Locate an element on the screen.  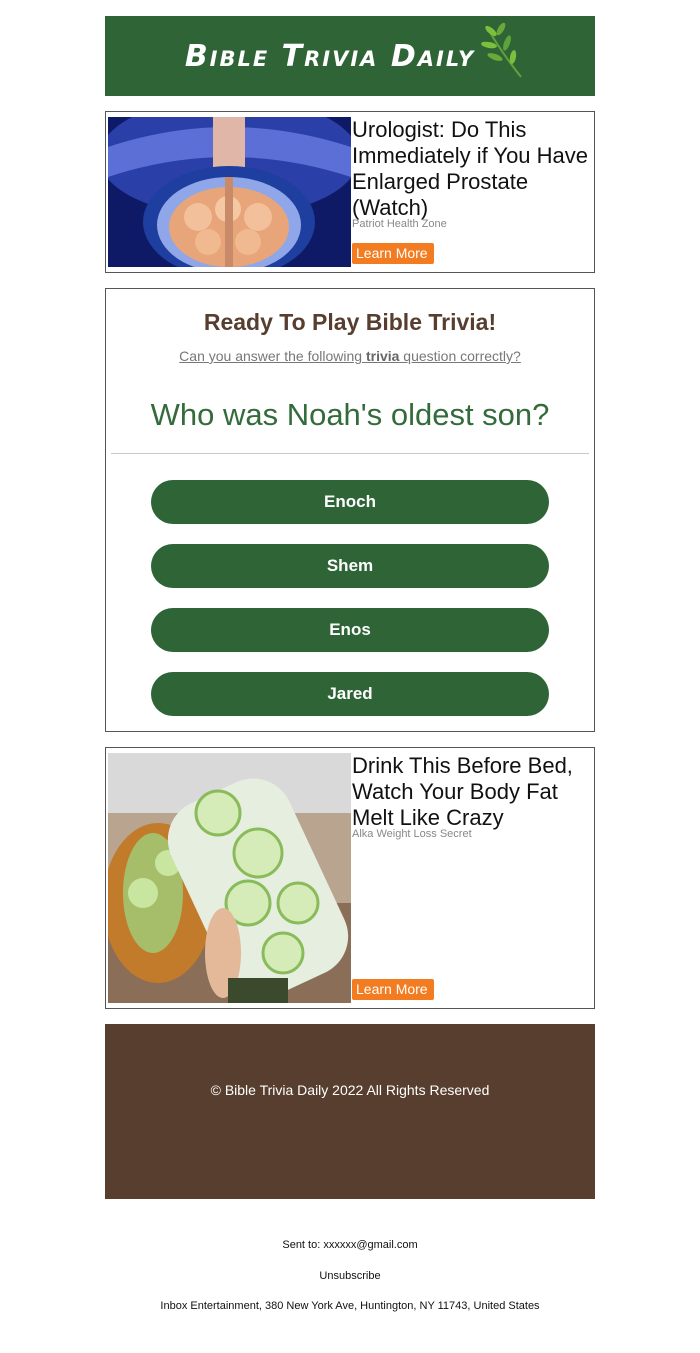
cucumber-water-bottle-image is located at coordinates (229, 878).